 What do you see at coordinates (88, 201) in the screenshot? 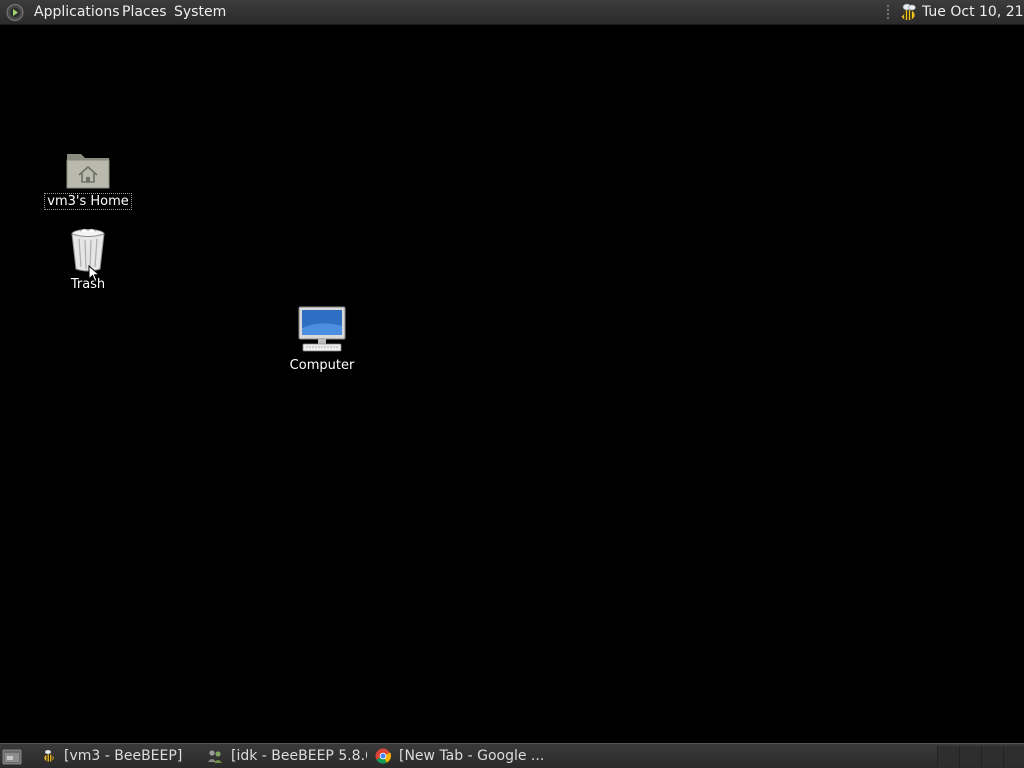
I see `desktop-icon-label: vm3's Home` at bounding box center [88, 201].